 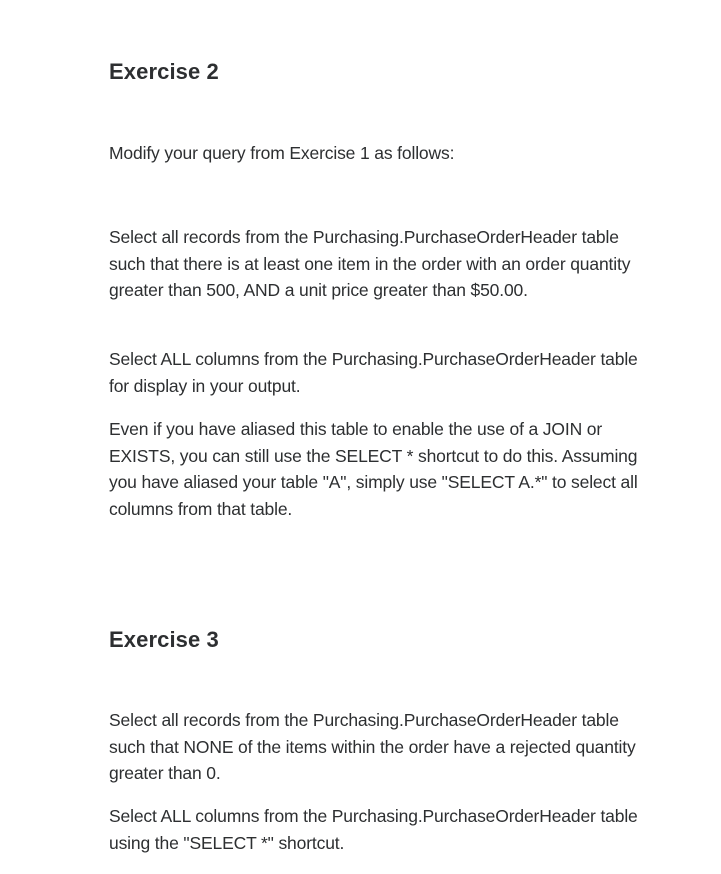 What do you see at coordinates (164, 71) in the screenshot?
I see `exercise-2-heading: Exercise 2` at bounding box center [164, 71].